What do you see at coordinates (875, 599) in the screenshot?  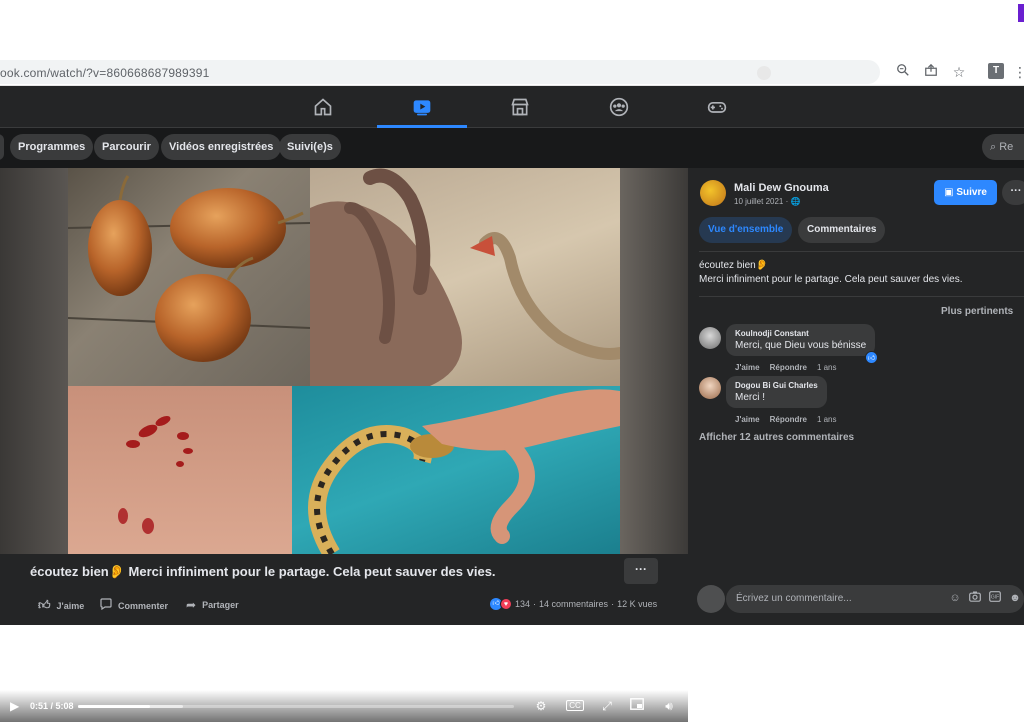 I see `comment-input: Écrivez un commentaire... ☺ GIF ☻` at bounding box center [875, 599].